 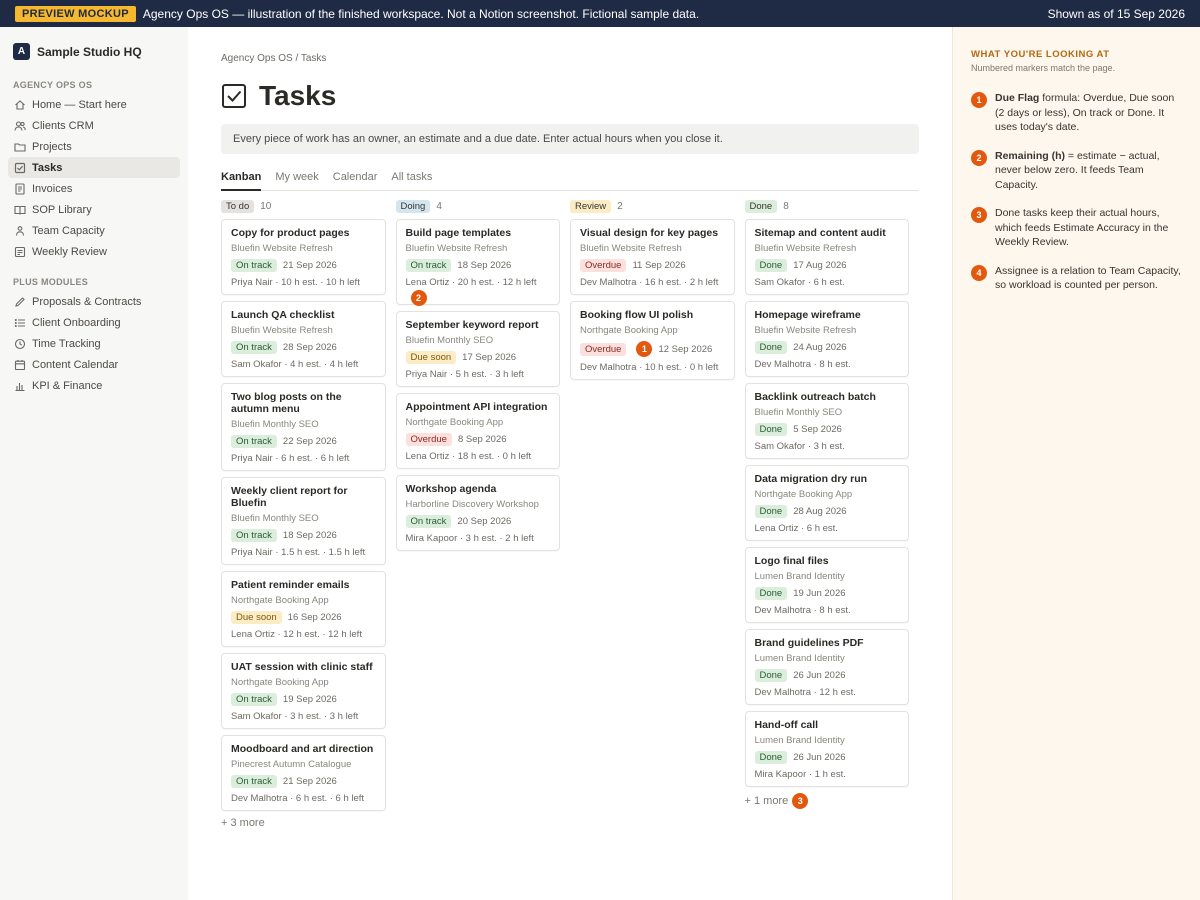 I want to click on column-count: 2, so click(x=620, y=206).